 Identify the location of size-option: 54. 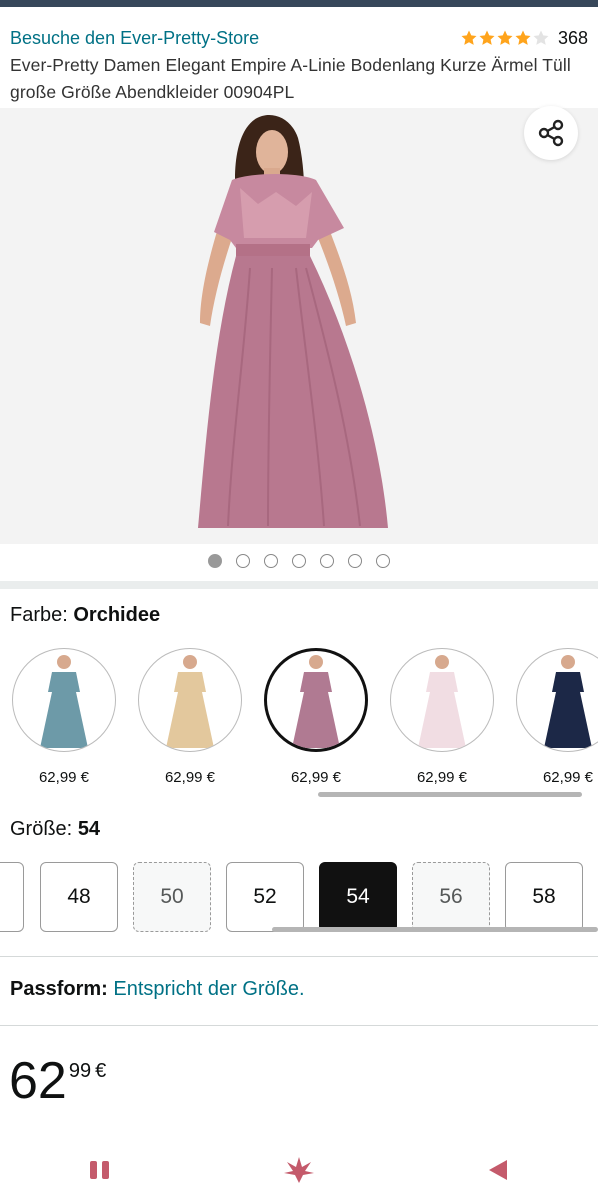
(358, 897).